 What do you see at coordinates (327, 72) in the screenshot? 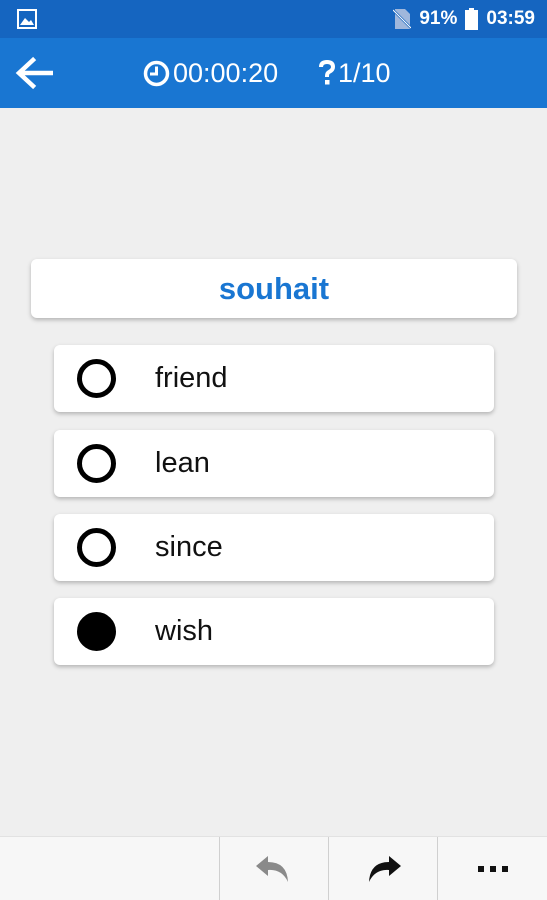
I see `question-mark-icon` at bounding box center [327, 72].